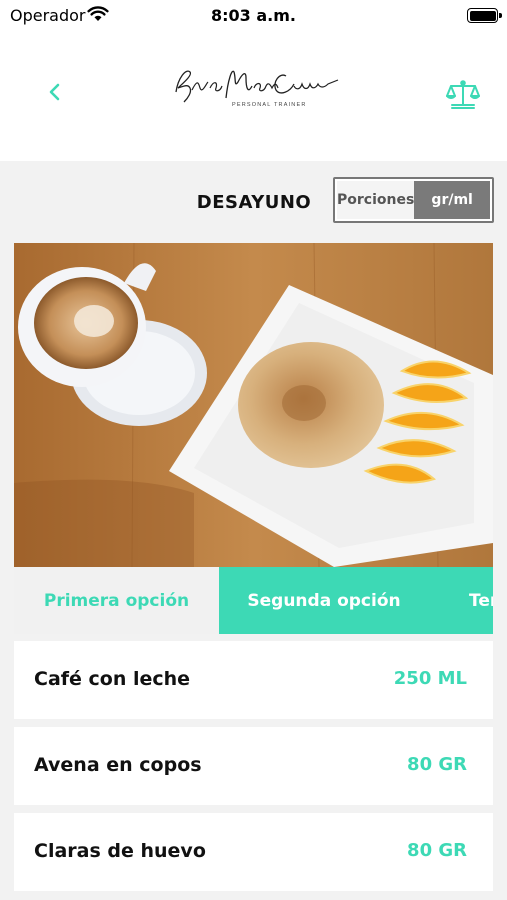 The height and width of the screenshot is (900, 507). I want to click on status-time: 8:03 a.m., so click(253, 15).